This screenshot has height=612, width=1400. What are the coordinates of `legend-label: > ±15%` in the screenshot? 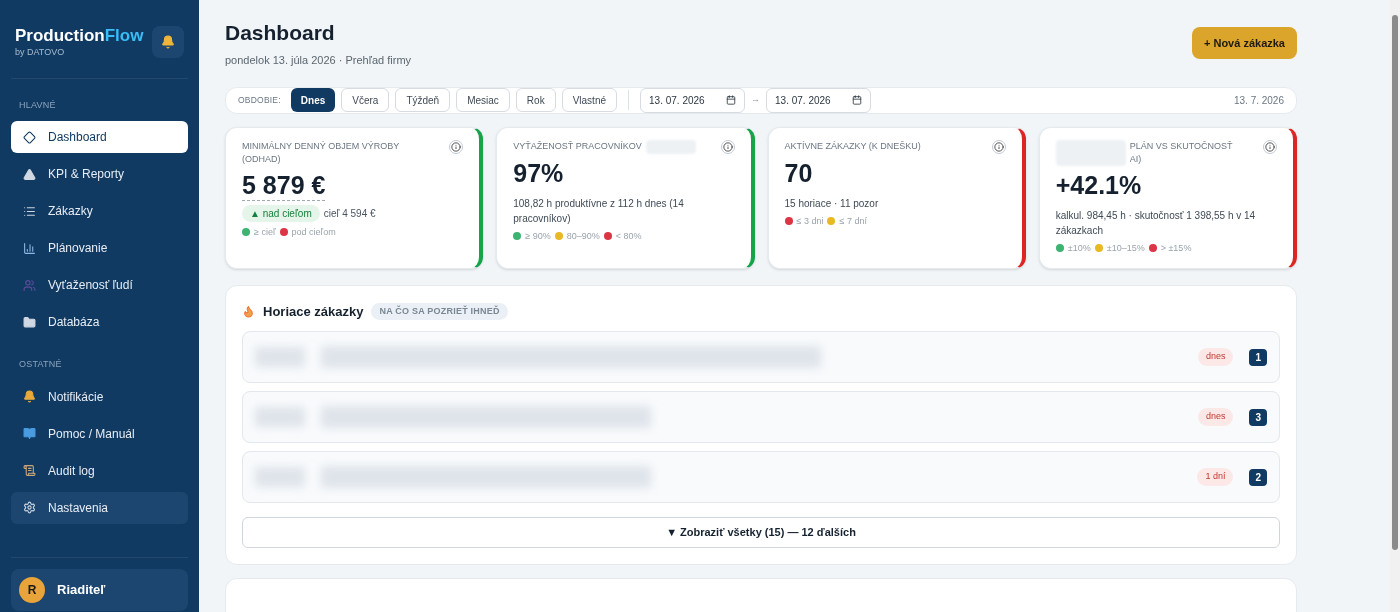 It's located at (1176, 248).